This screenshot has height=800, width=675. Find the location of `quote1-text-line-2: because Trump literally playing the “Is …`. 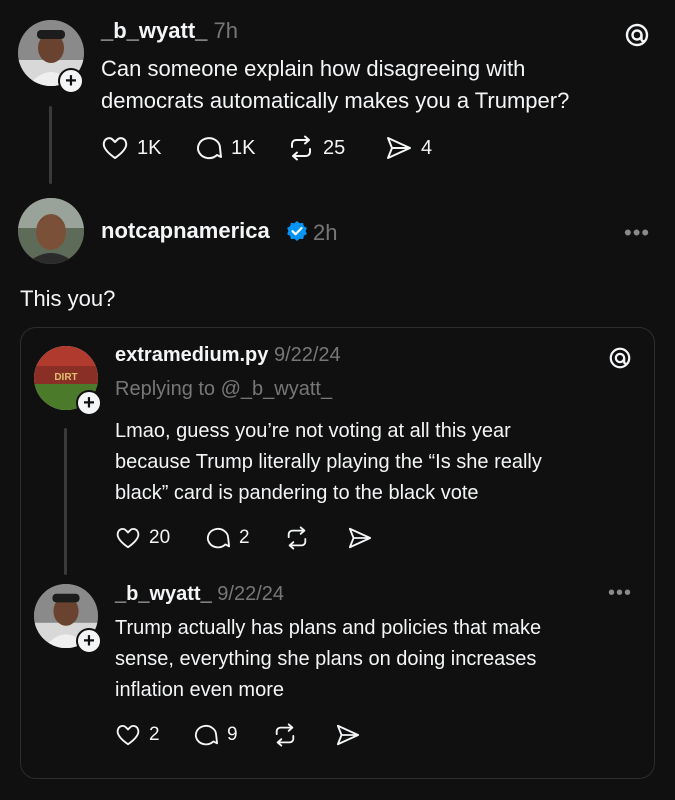

quote1-text-line-2: because Trump literally playing the “Is … is located at coordinates (328, 462).